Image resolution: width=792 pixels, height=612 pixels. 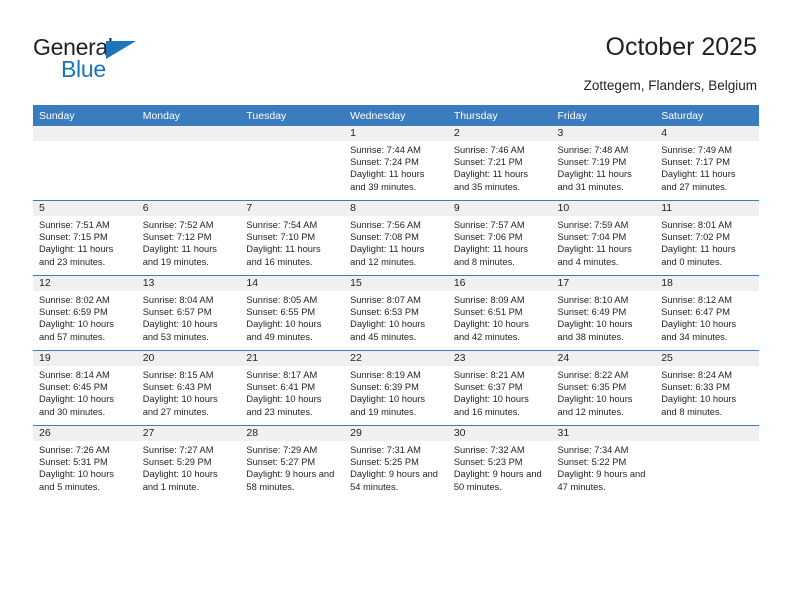 What do you see at coordinates (178, 300) in the screenshot?
I see `sunrise-text: Sunrise: 8:04 AM` at bounding box center [178, 300].